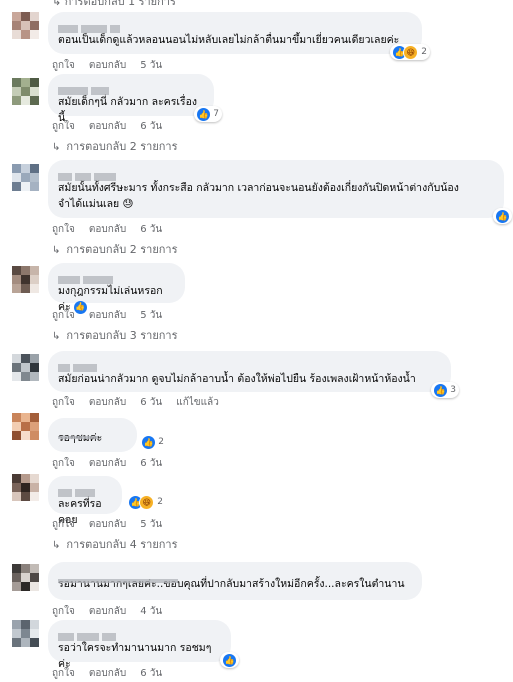  I want to click on comment-bubble: ละครที่รอคอย 👍 😆 2, so click(105, 501).